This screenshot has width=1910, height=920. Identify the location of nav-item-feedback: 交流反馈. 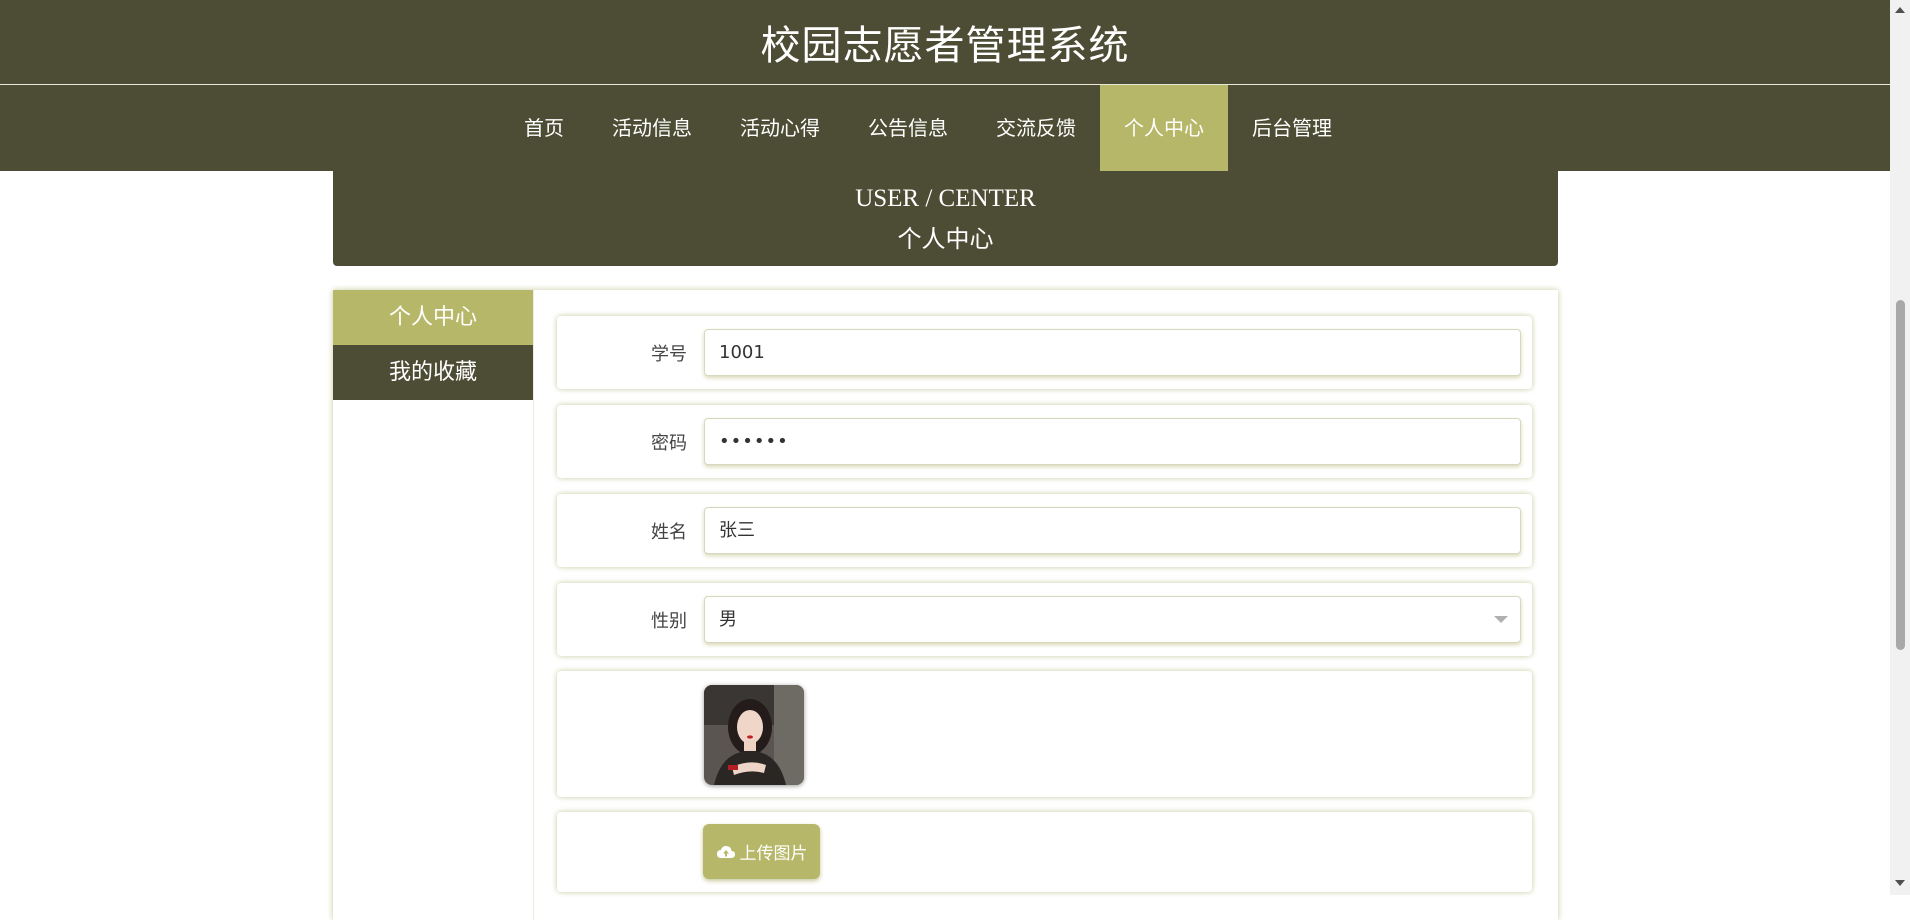
(1036, 128).